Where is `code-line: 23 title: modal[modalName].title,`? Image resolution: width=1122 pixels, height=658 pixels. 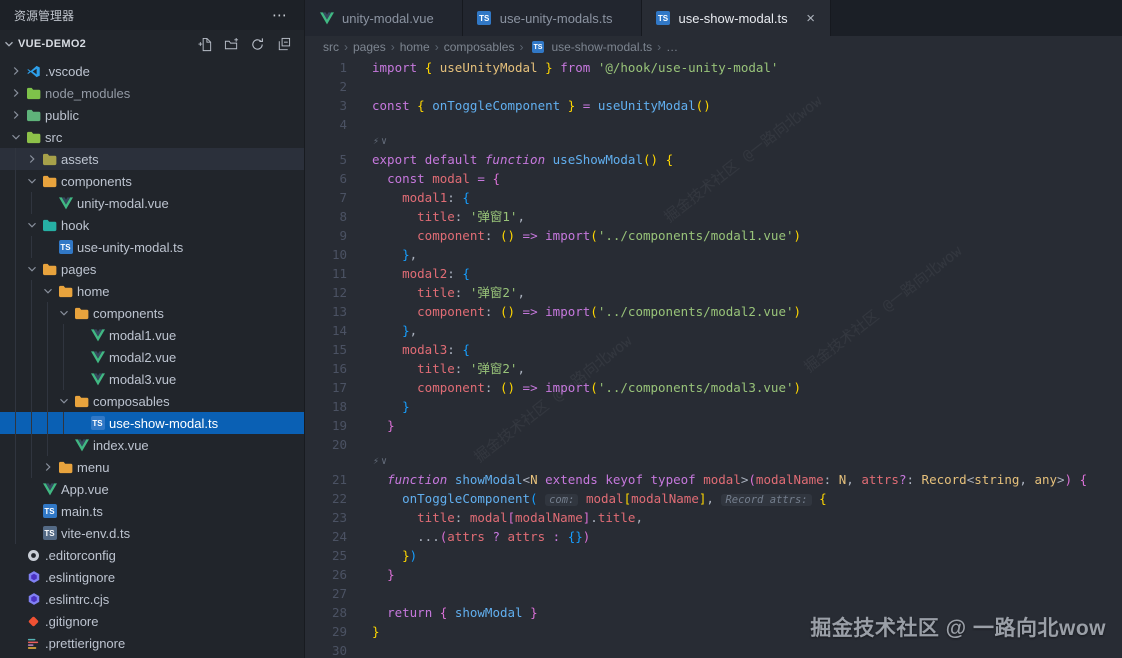 code-line: 23 title: modal[modalName].title, is located at coordinates (713, 517).